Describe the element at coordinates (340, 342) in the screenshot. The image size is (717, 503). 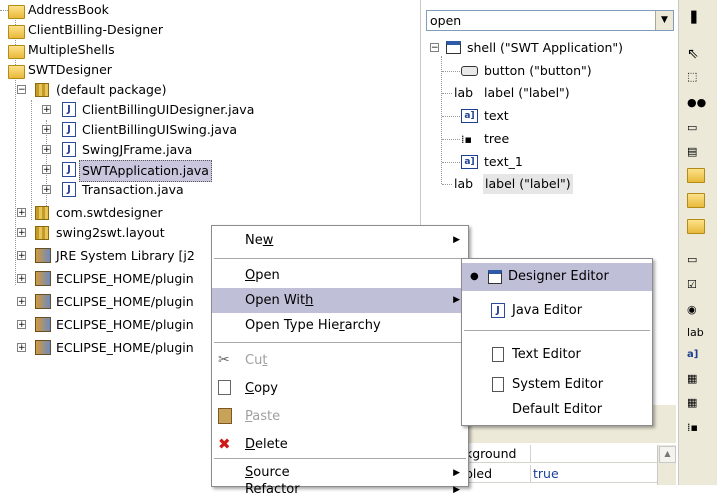
I see `menu-separator` at that location.